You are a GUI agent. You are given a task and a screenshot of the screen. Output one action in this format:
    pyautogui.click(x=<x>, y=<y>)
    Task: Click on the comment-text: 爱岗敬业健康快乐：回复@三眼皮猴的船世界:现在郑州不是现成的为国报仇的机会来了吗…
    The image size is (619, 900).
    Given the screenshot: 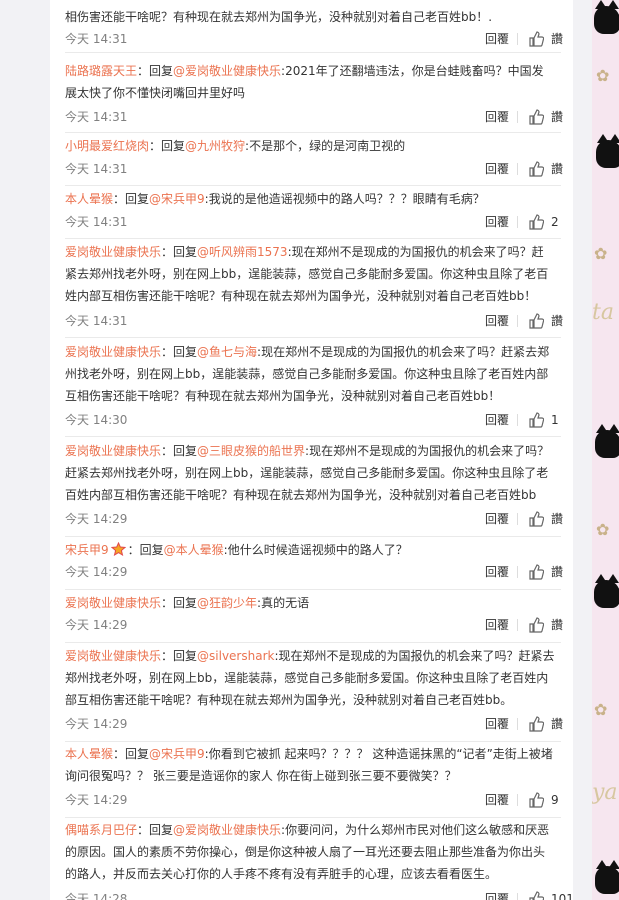 What is the action you would take?
    pyautogui.click(x=310, y=473)
    